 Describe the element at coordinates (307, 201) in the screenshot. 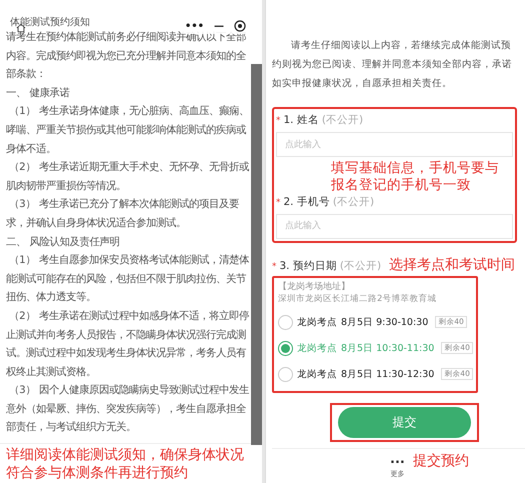

I see `field-label: 2. 手机号` at that location.